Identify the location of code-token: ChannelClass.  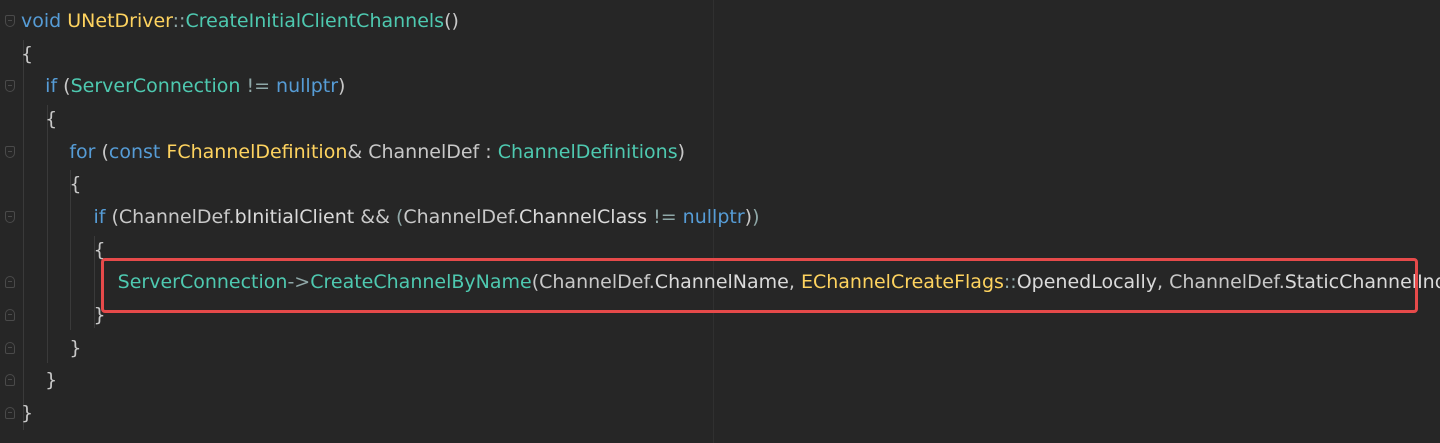
(583, 217).